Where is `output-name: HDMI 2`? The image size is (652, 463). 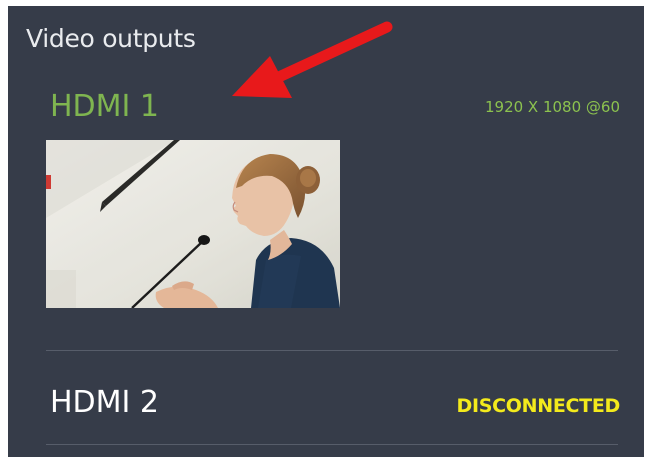
output-name: HDMI 2 is located at coordinates (105, 402).